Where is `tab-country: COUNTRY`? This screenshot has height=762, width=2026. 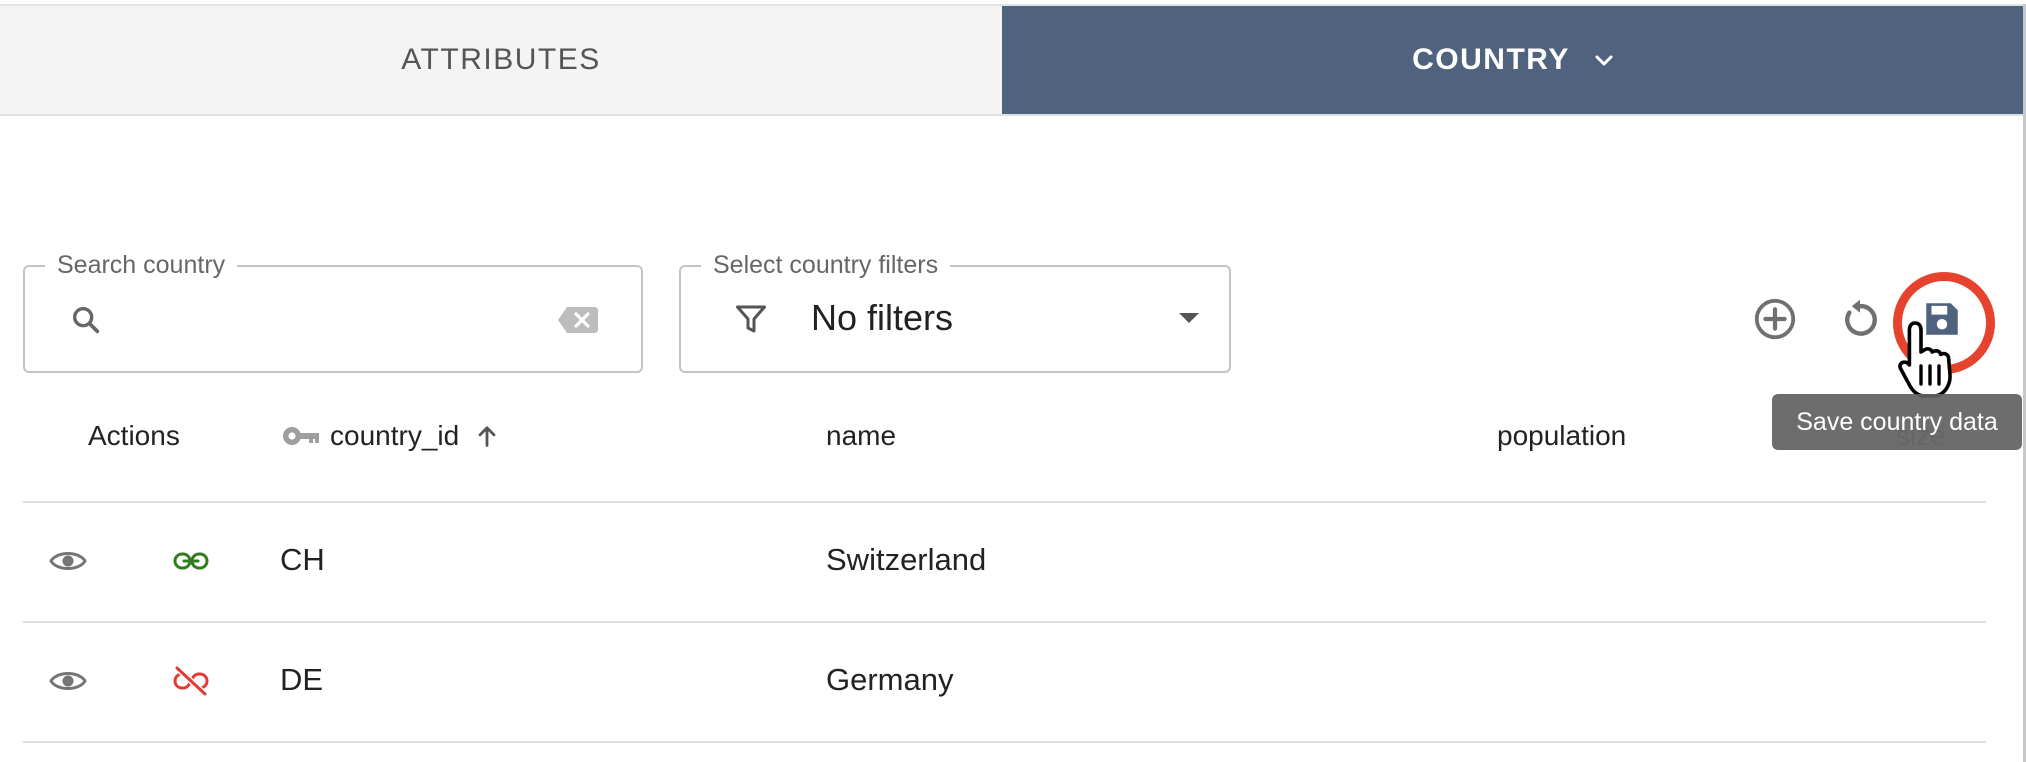 tab-country: COUNTRY is located at coordinates (1514, 60).